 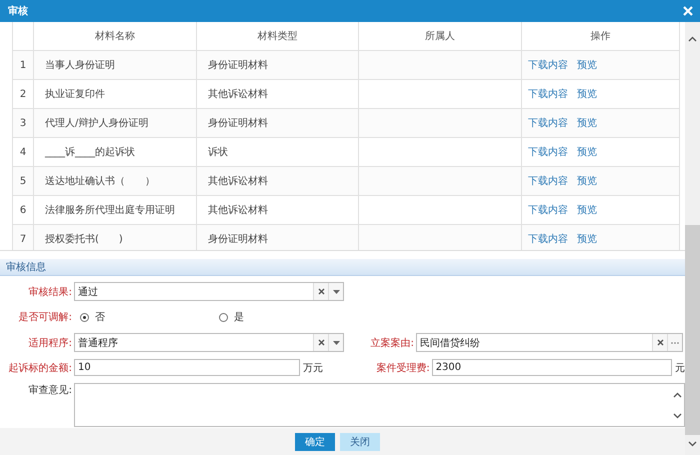 What do you see at coordinates (688, 11) in the screenshot?
I see `close-icon` at bounding box center [688, 11].